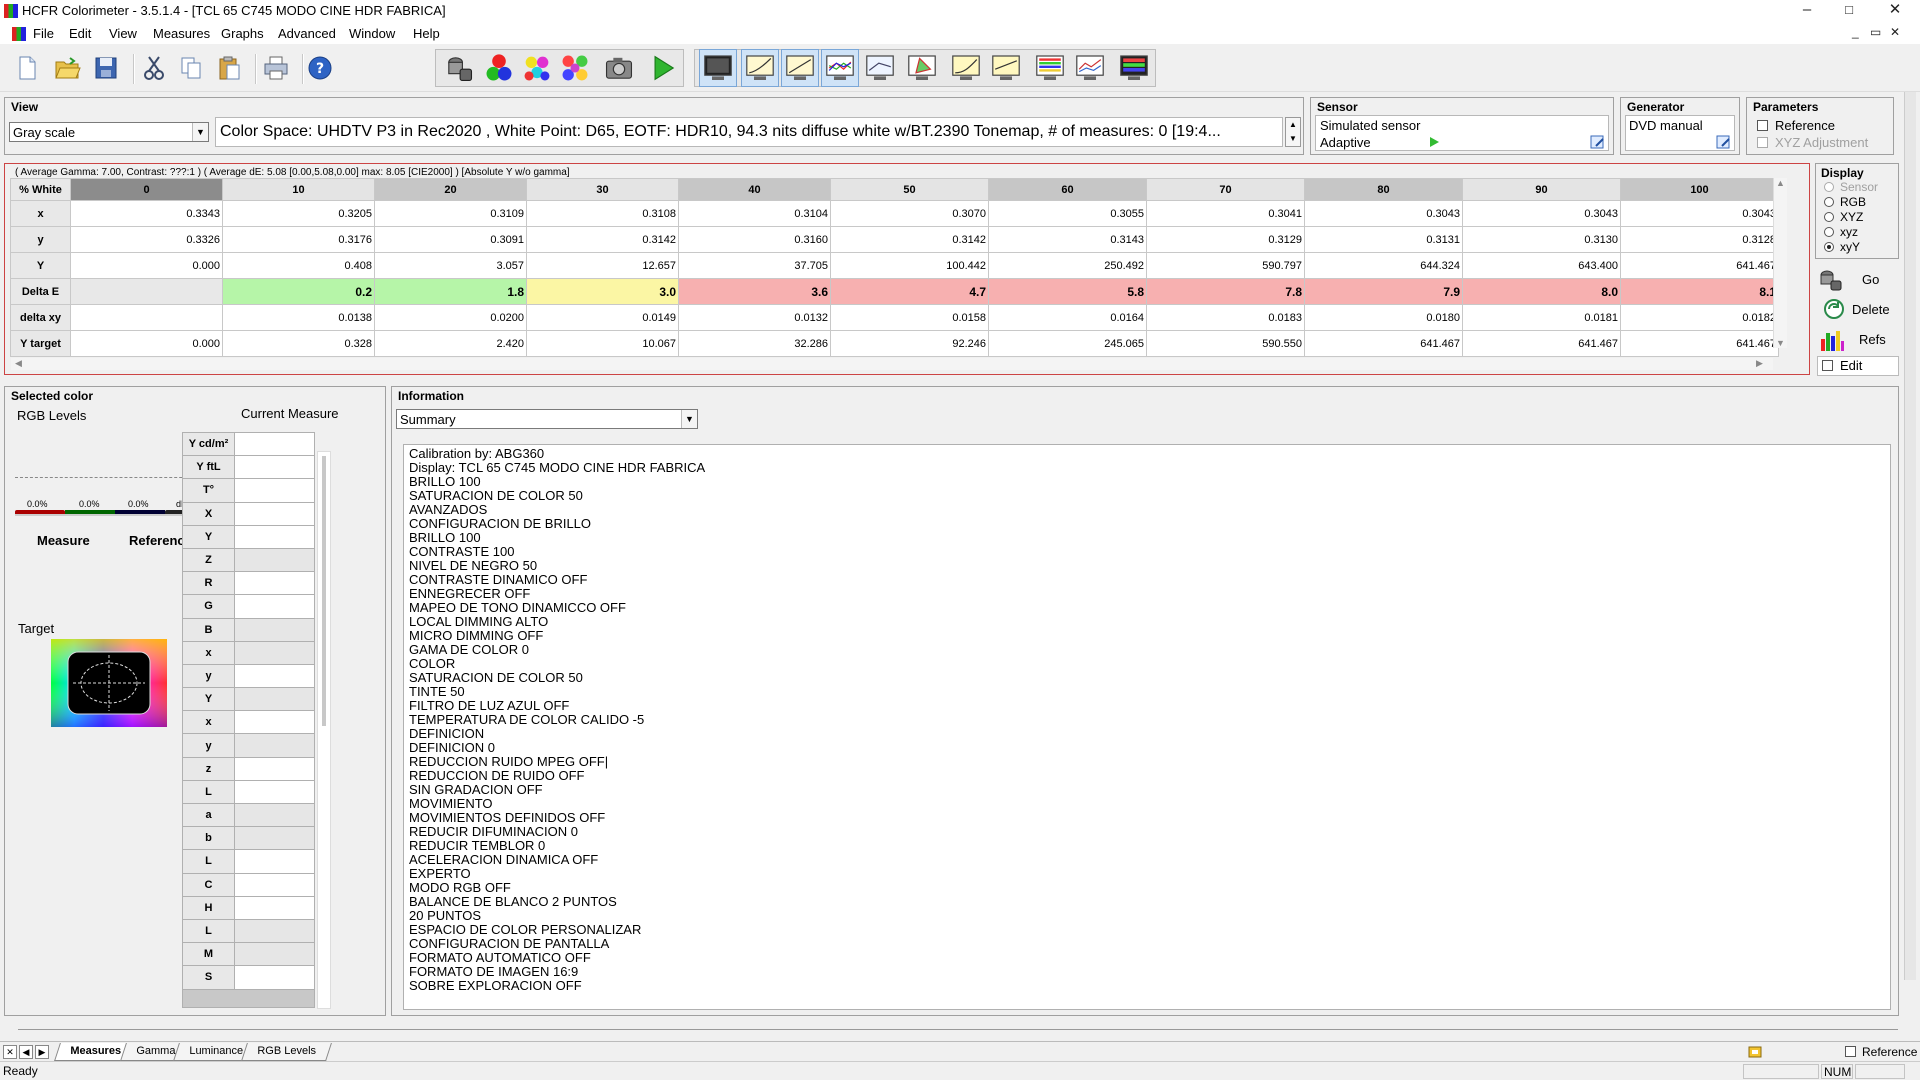 This screenshot has width=1920, height=1080. What do you see at coordinates (1067, 213) in the screenshot?
I see `grid-cell: 0.3055` at bounding box center [1067, 213].